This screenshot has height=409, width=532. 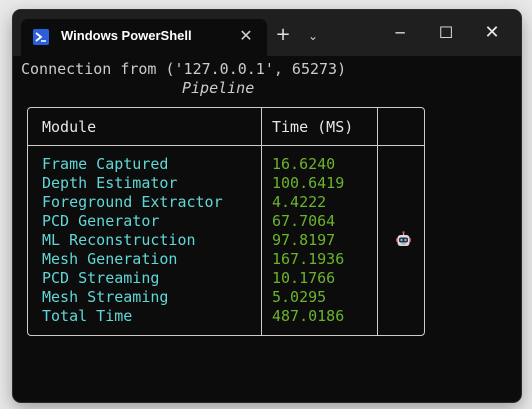 What do you see at coordinates (313, 127) in the screenshot?
I see `header-time: Time (MS)` at bounding box center [313, 127].